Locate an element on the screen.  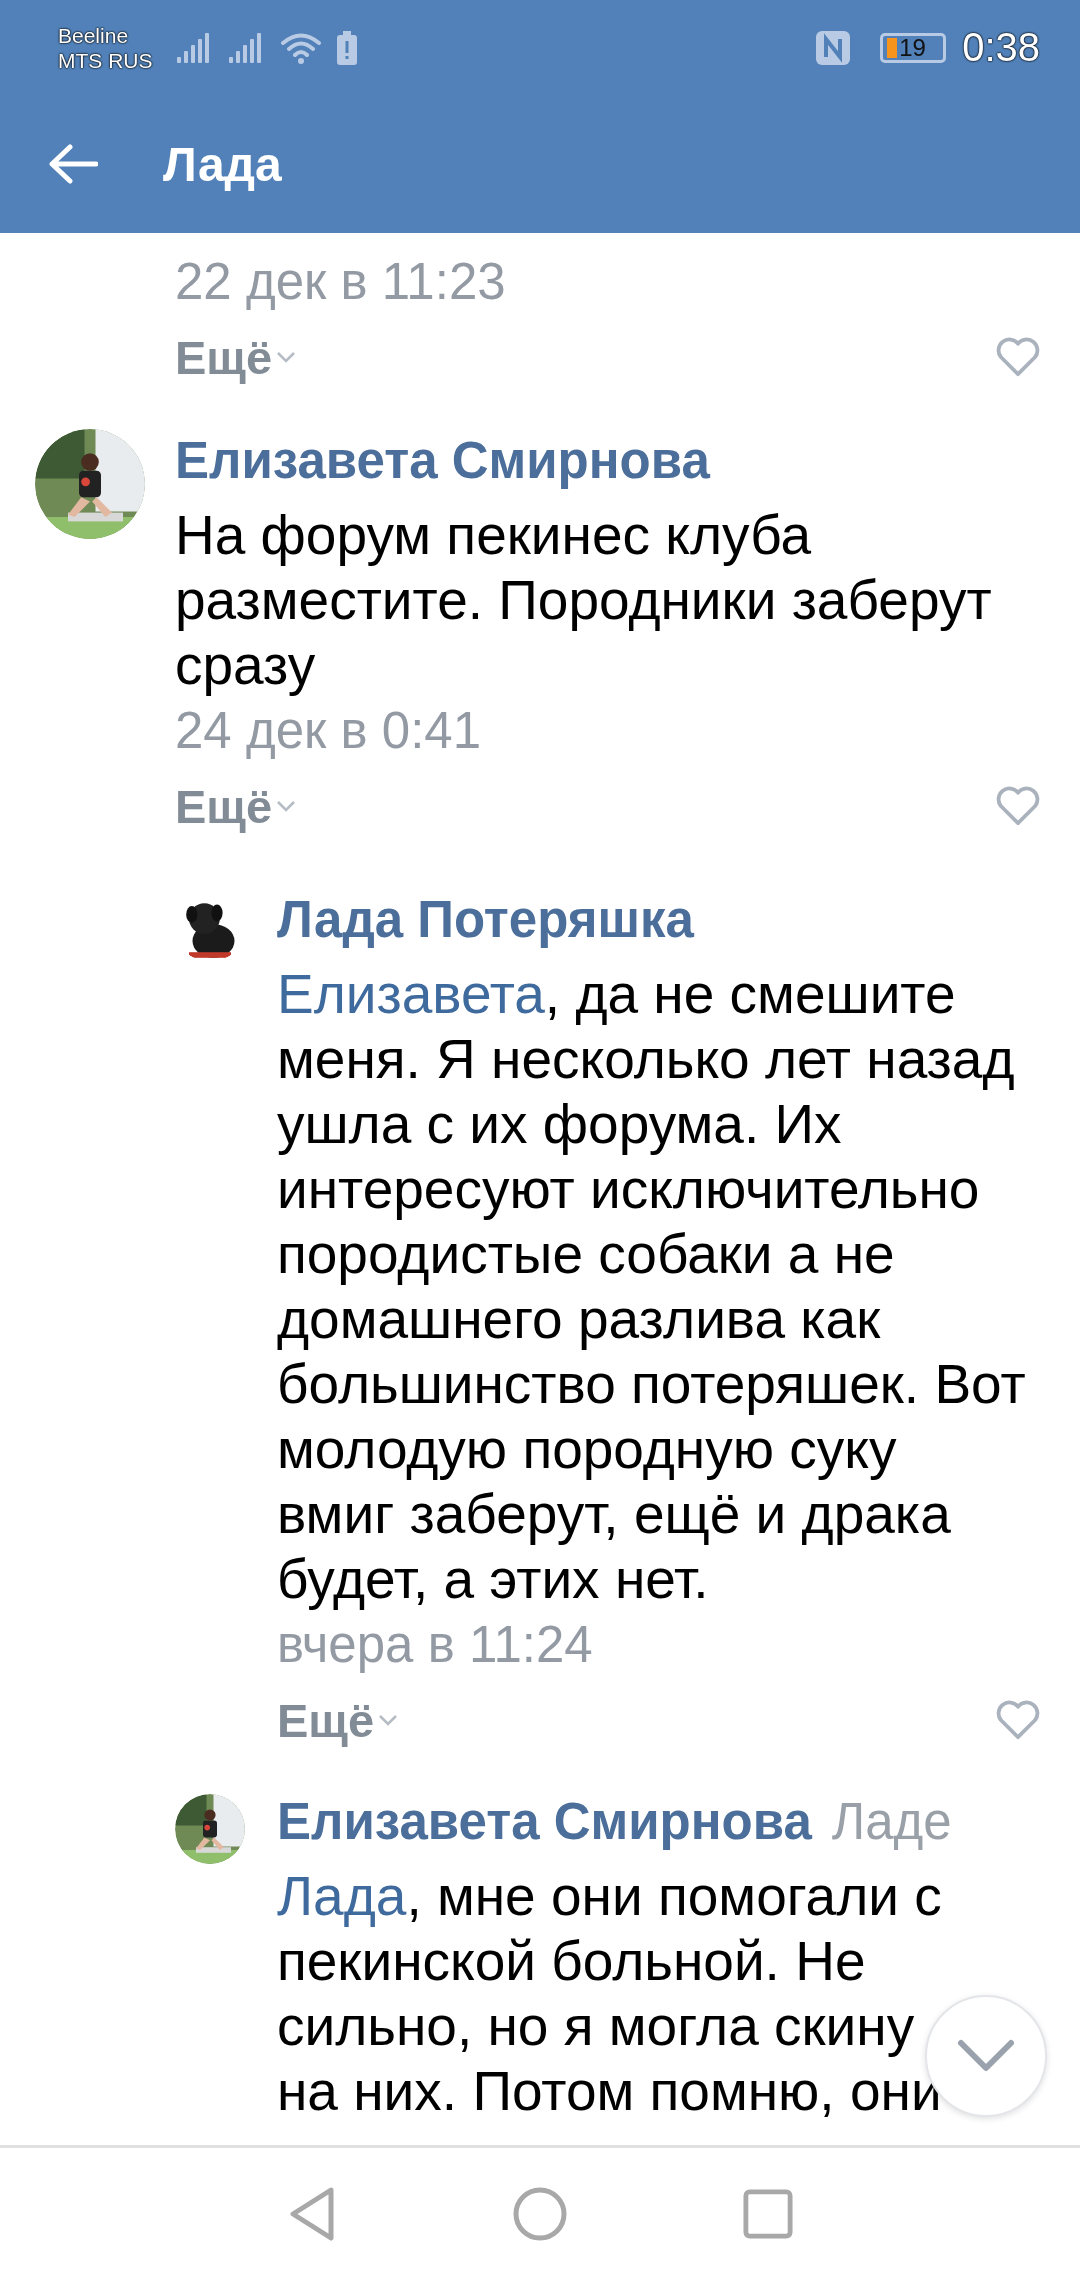
chevron-down-icon is located at coordinates (986, 2056).